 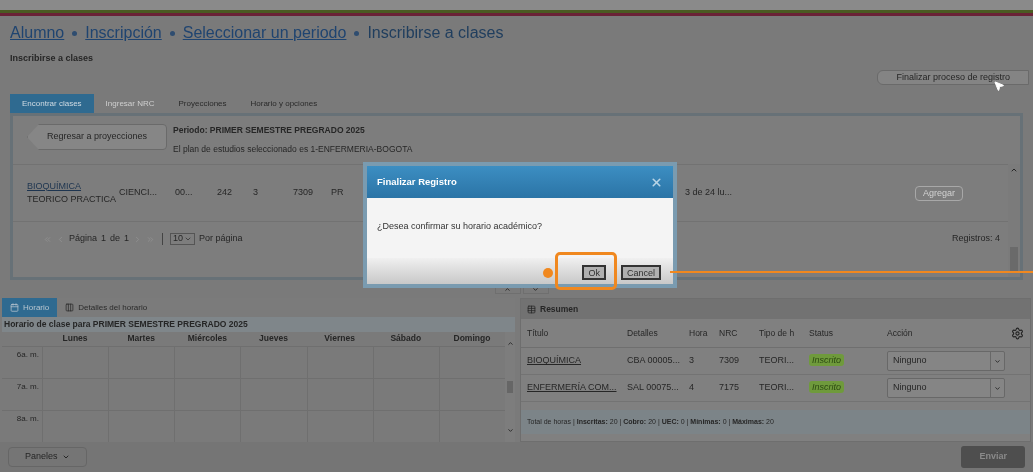 I want to click on schedule-tab: Horario, so click(x=30, y=307).